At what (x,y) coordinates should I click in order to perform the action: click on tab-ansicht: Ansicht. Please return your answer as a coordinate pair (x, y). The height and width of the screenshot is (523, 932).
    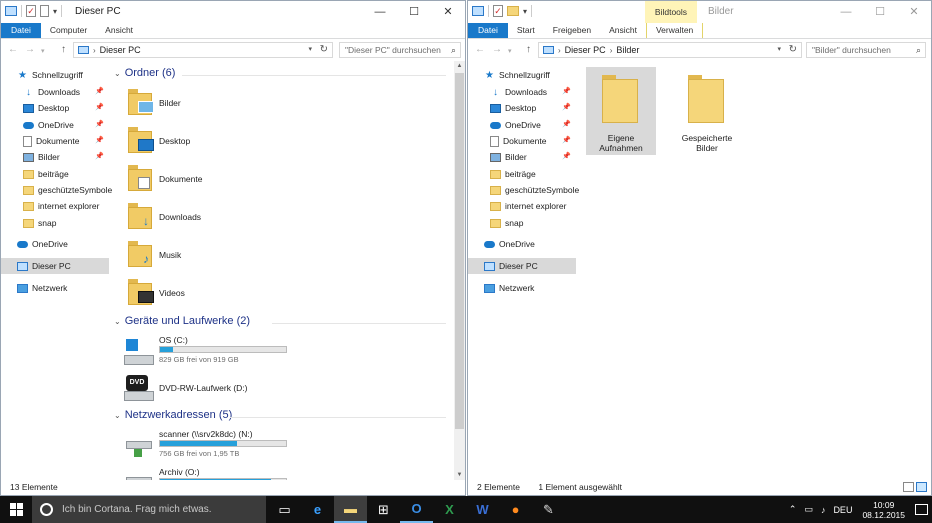
    Looking at the image, I should click on (119, 30).